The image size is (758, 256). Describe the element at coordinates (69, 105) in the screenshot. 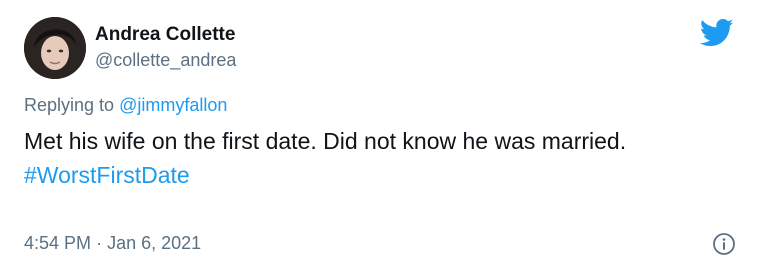

I see `reply-prefix: Replying to` at that location.